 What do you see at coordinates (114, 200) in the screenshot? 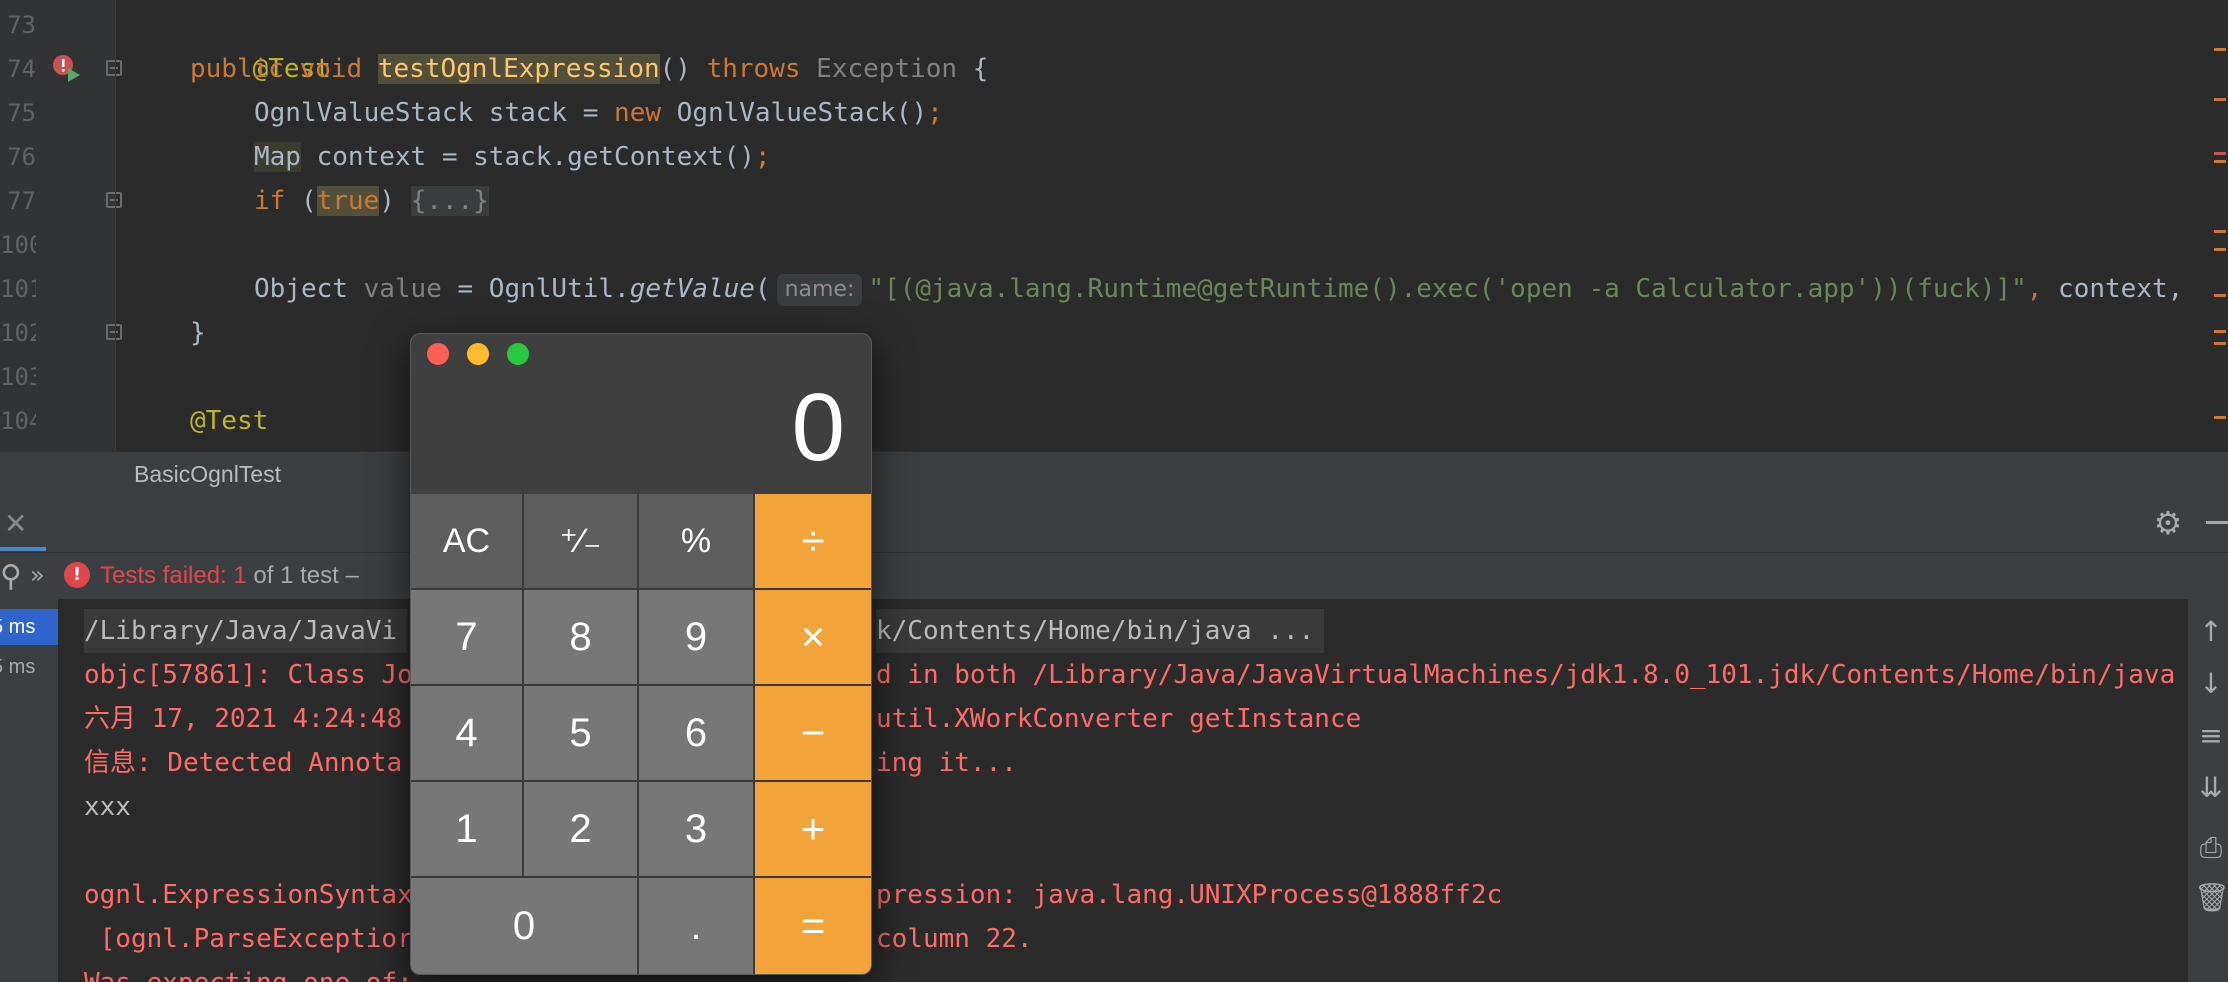
I see `fold-expand-icon` at bounding box center [114, 200].